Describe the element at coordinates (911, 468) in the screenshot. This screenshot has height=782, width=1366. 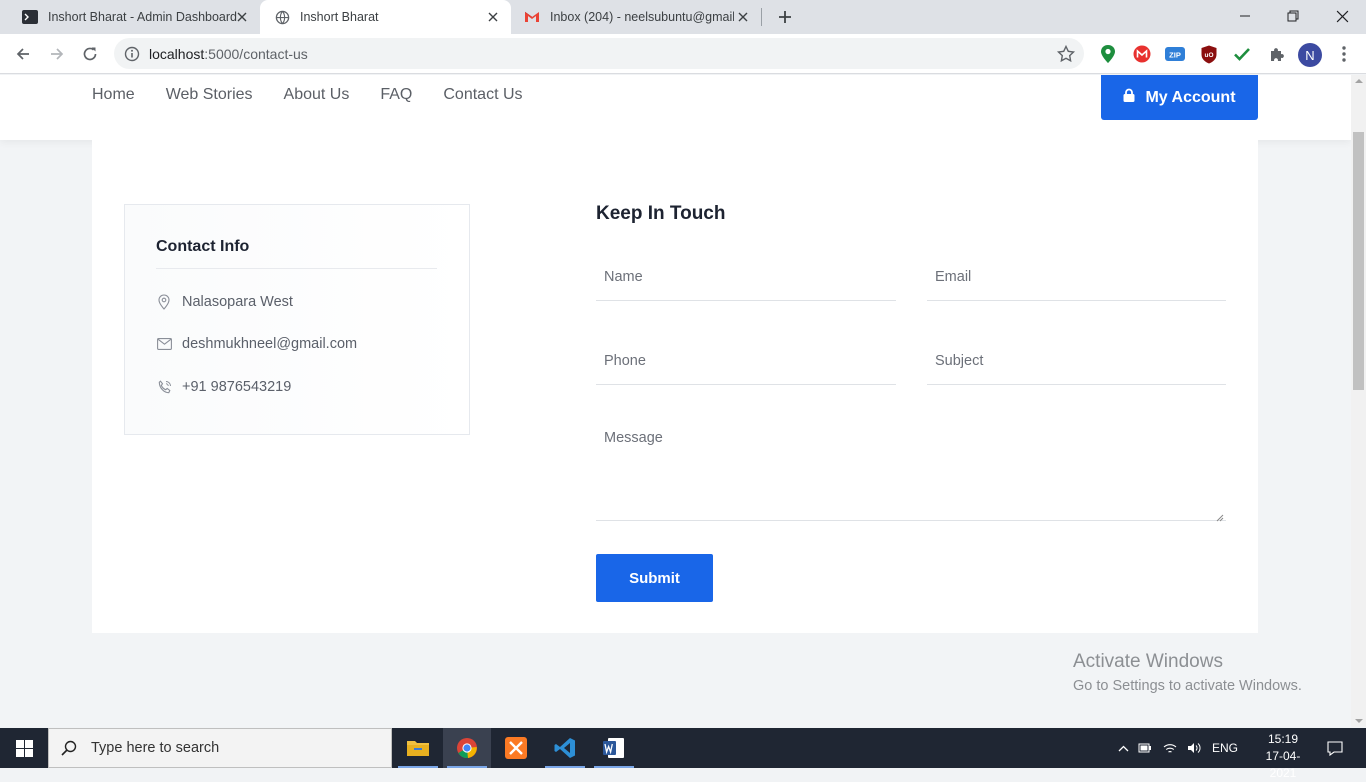
I see `message-textarea: Message` at that location.